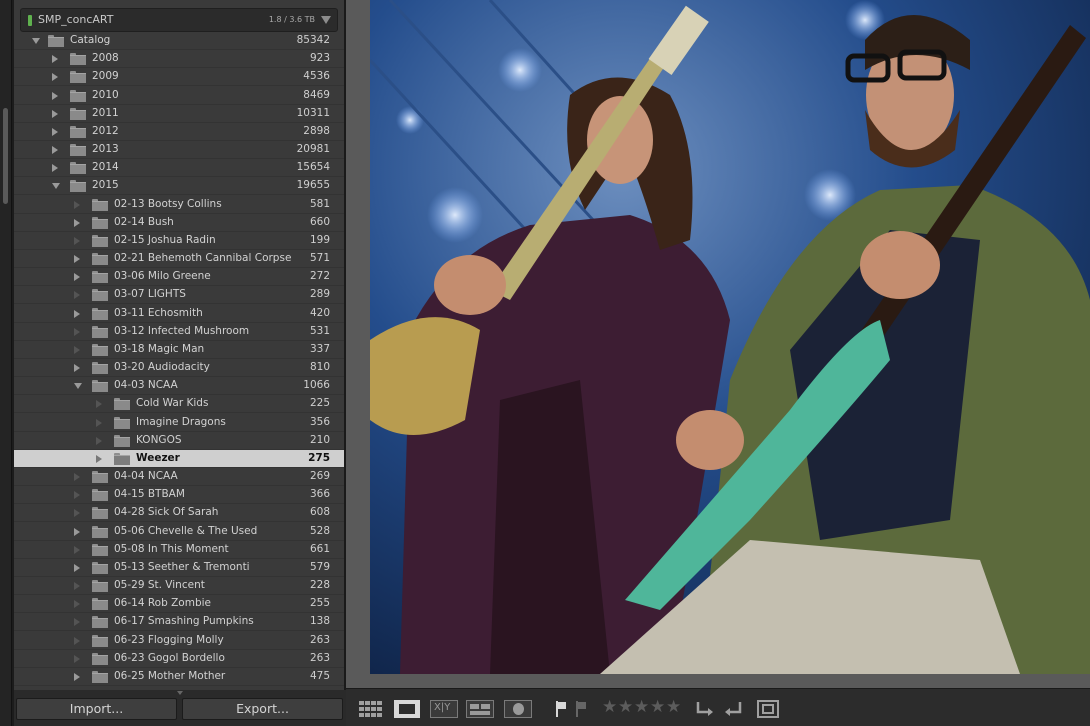  Describe the element at coordinates (326, 20) in the screenshot. I see `volume-menu-triangle-icon` at that location.